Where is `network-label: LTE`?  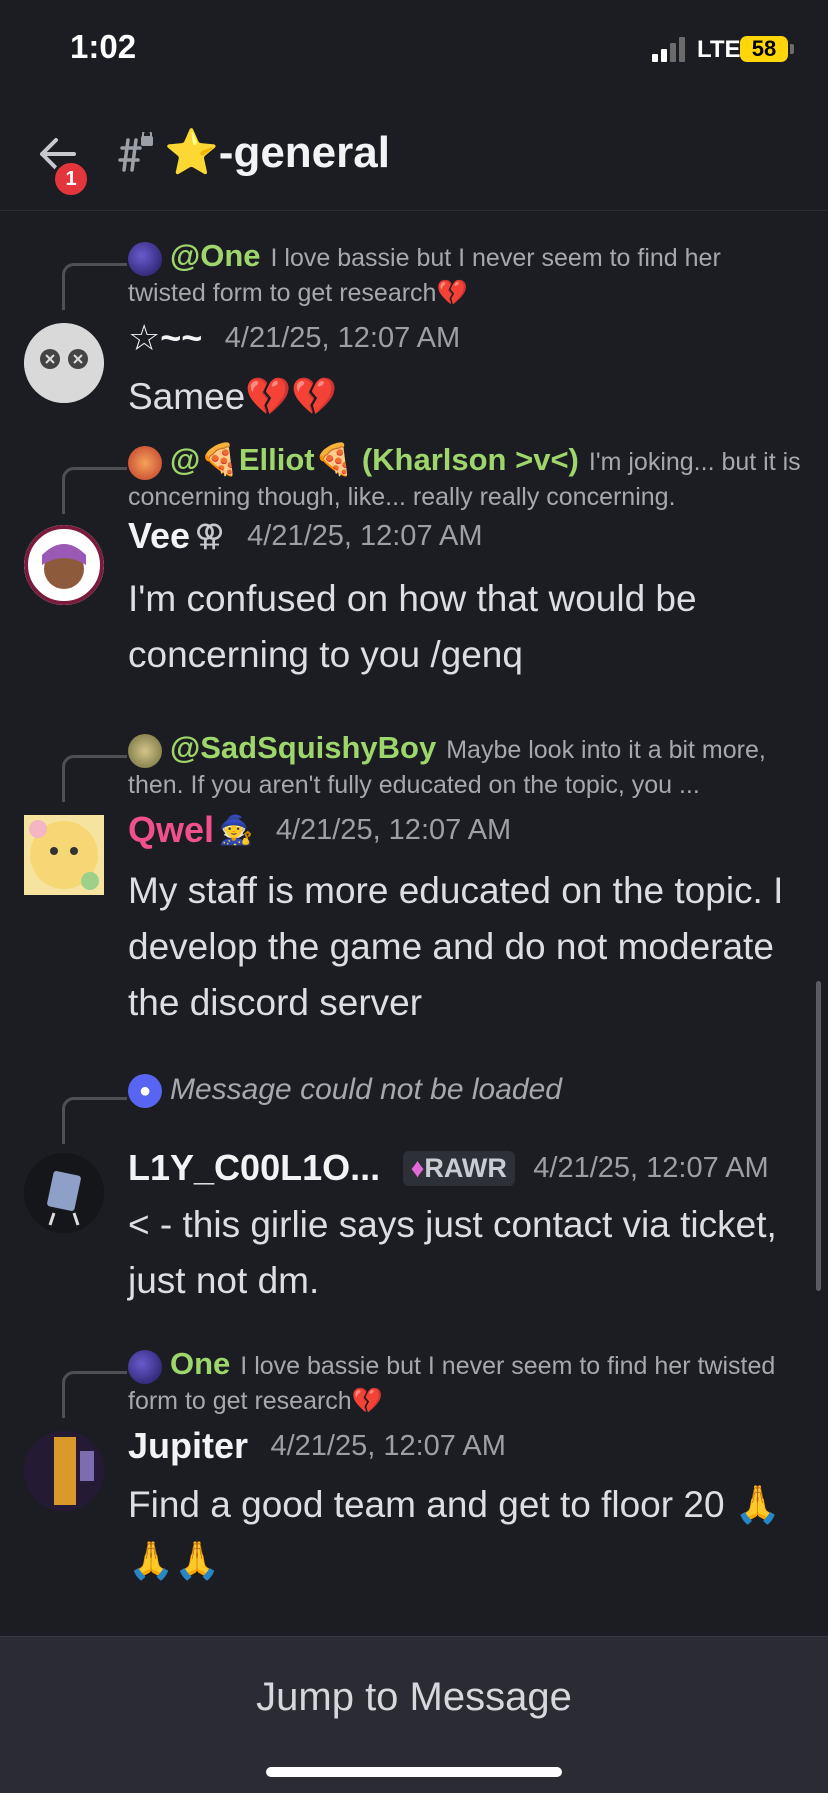 network-label: LTE is located at coordinates (719, 49).